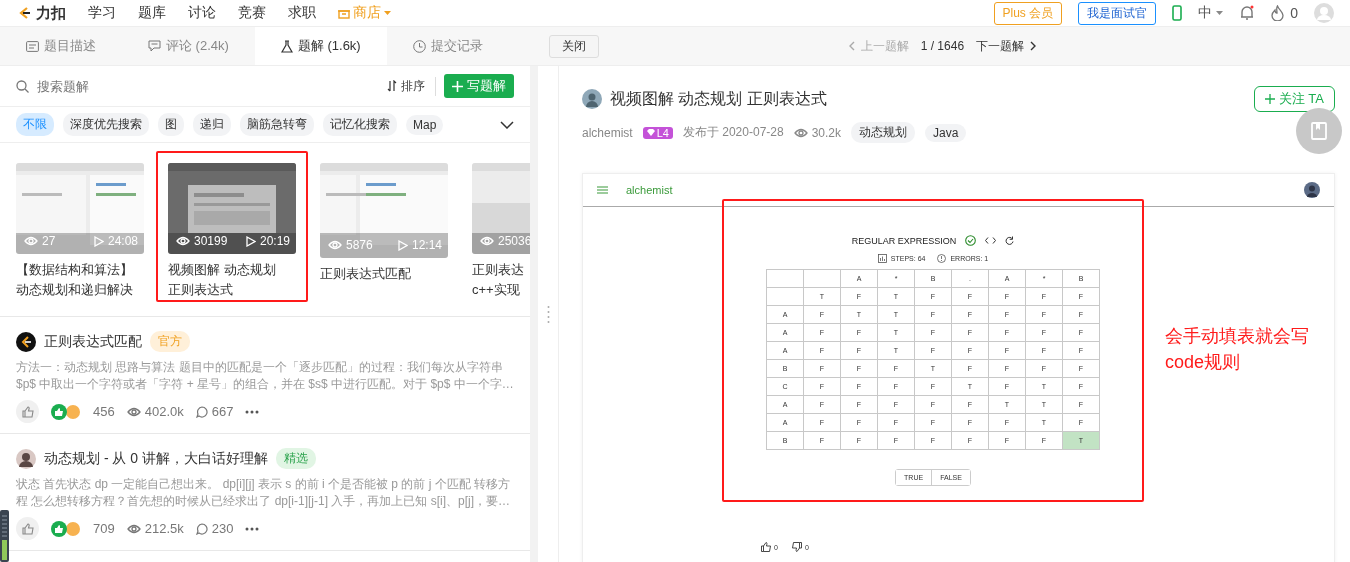 Image resolution: width=1350 pixels, height=562 pixels. What do you see at coordinates (501, 290) in the screenshot?
I see `video-title: c++实现` at bounding box center [501, 290].